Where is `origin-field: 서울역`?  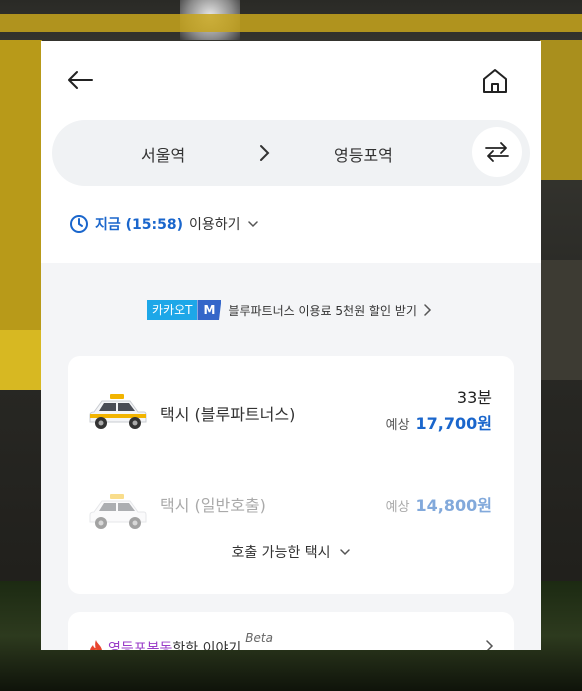 origin-field: 서울역 is located at coordinates (163, 154).